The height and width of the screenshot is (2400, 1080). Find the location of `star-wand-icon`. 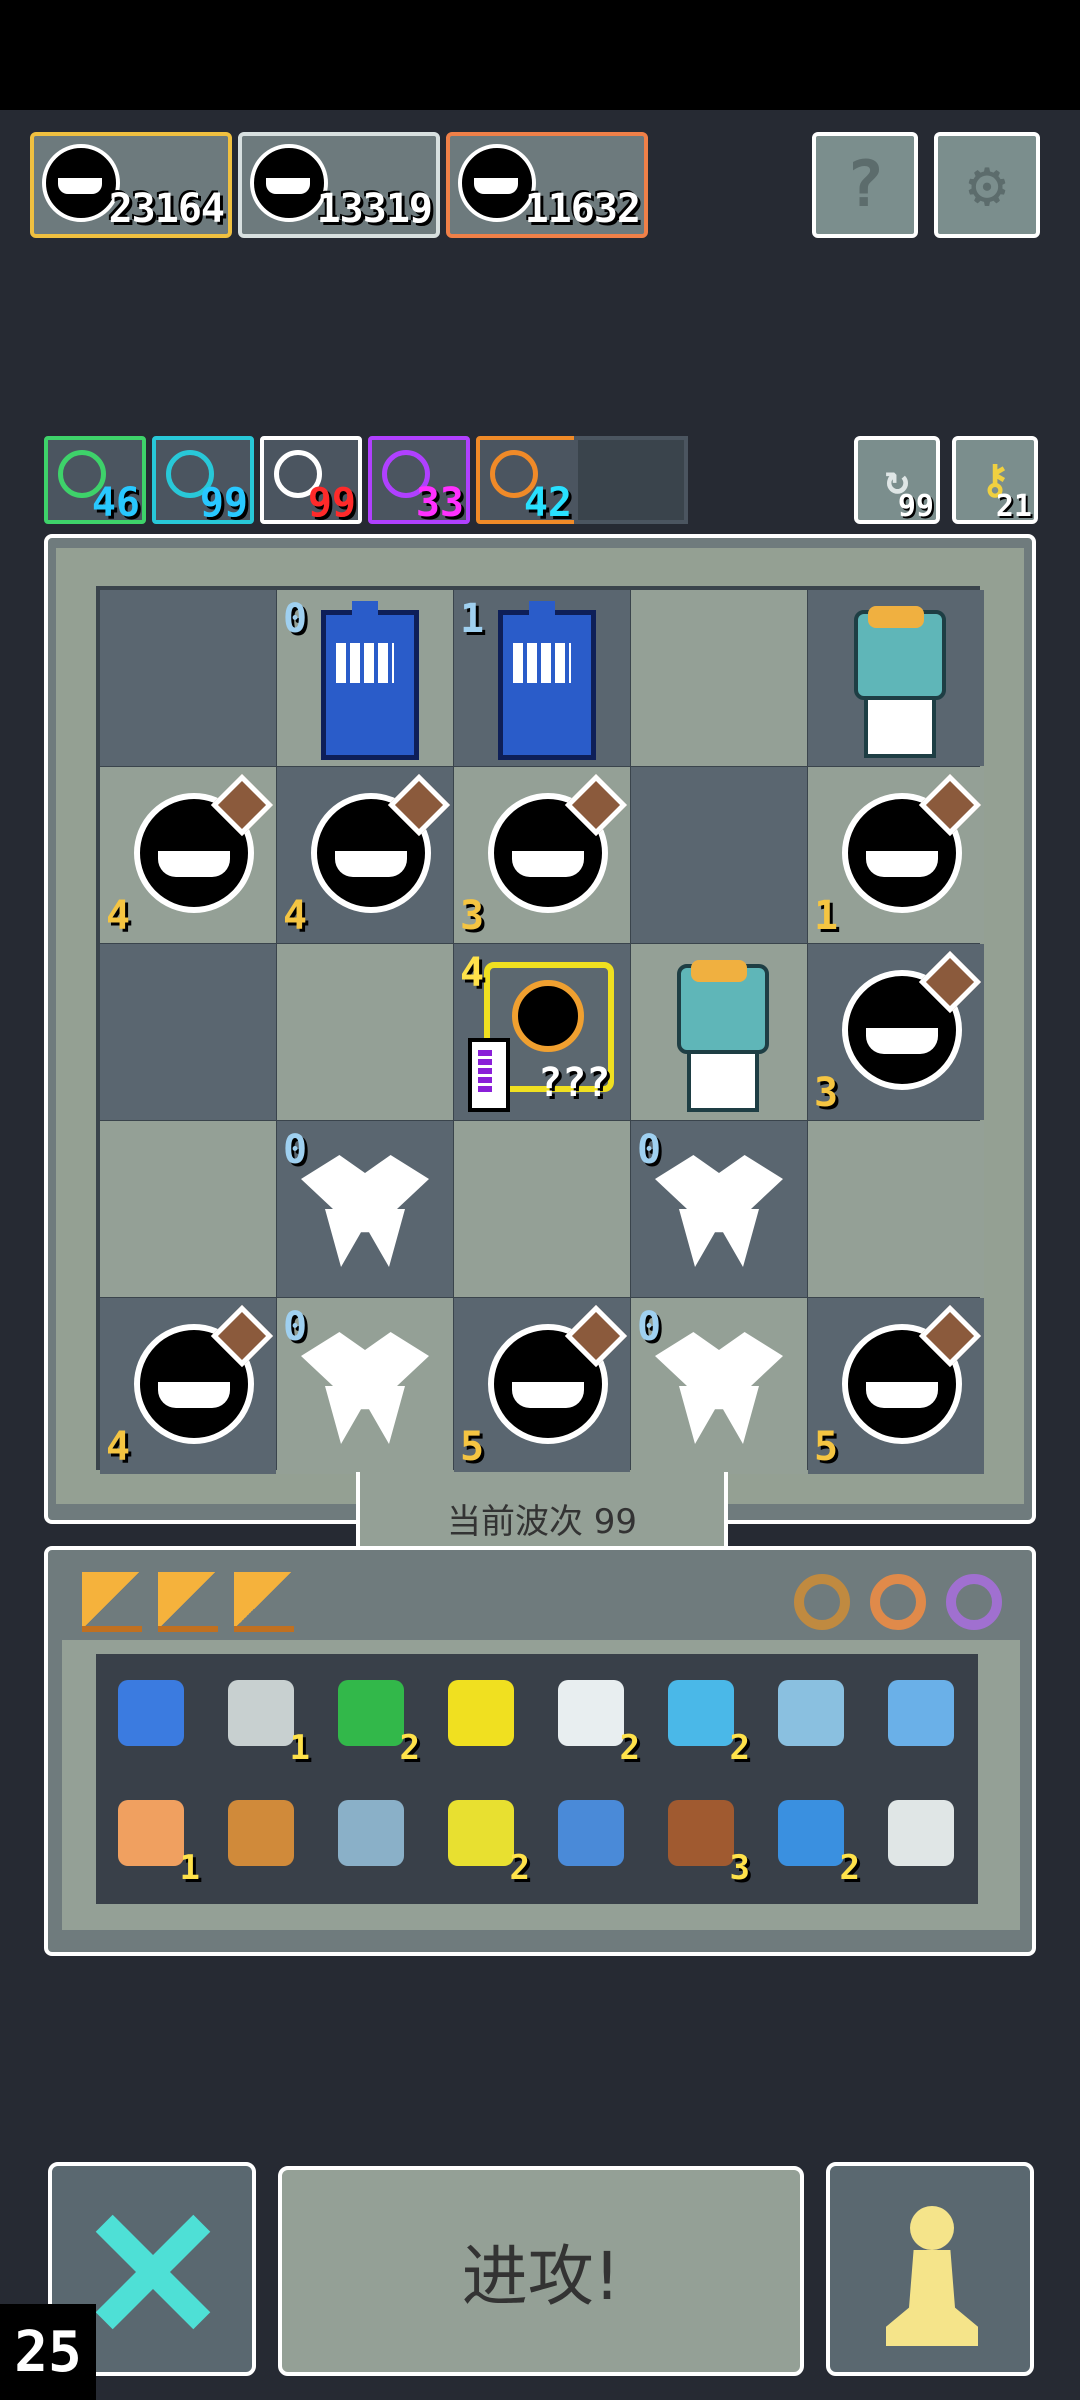

star-wand-icon is located at coordinates (261, 1833).